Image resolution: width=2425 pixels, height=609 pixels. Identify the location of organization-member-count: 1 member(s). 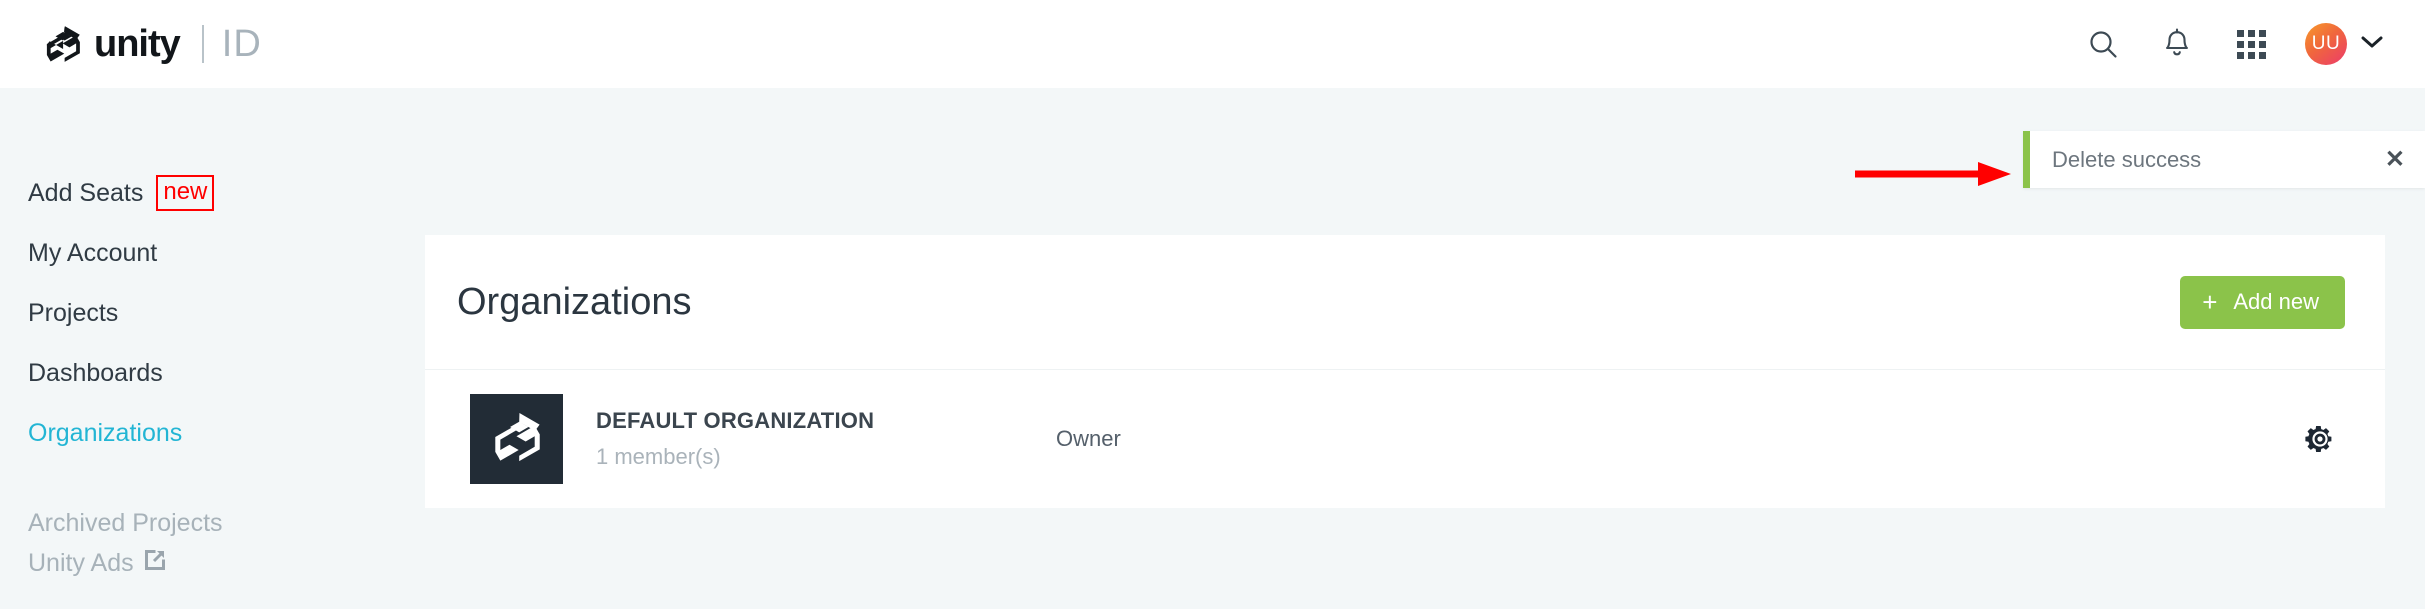
(658, 456).